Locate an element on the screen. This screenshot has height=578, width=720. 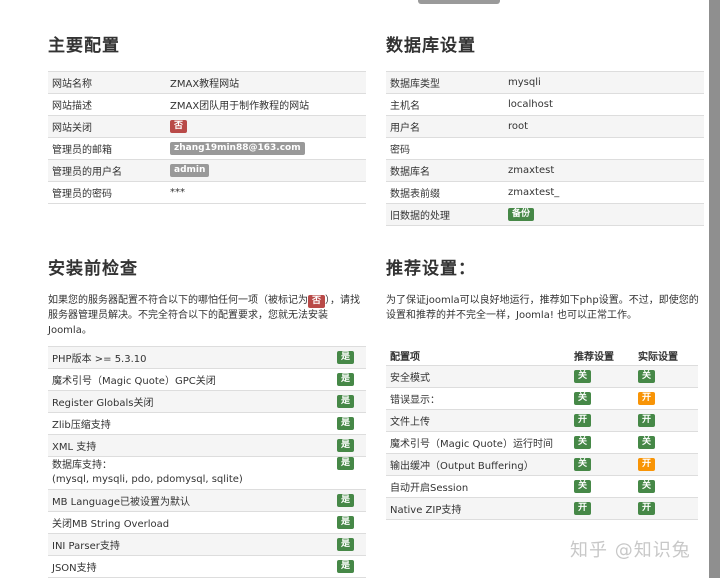
precheck-row: 魔术引号（Magic Quote）GPC关闭 是 is located at coordinates (207, 379).